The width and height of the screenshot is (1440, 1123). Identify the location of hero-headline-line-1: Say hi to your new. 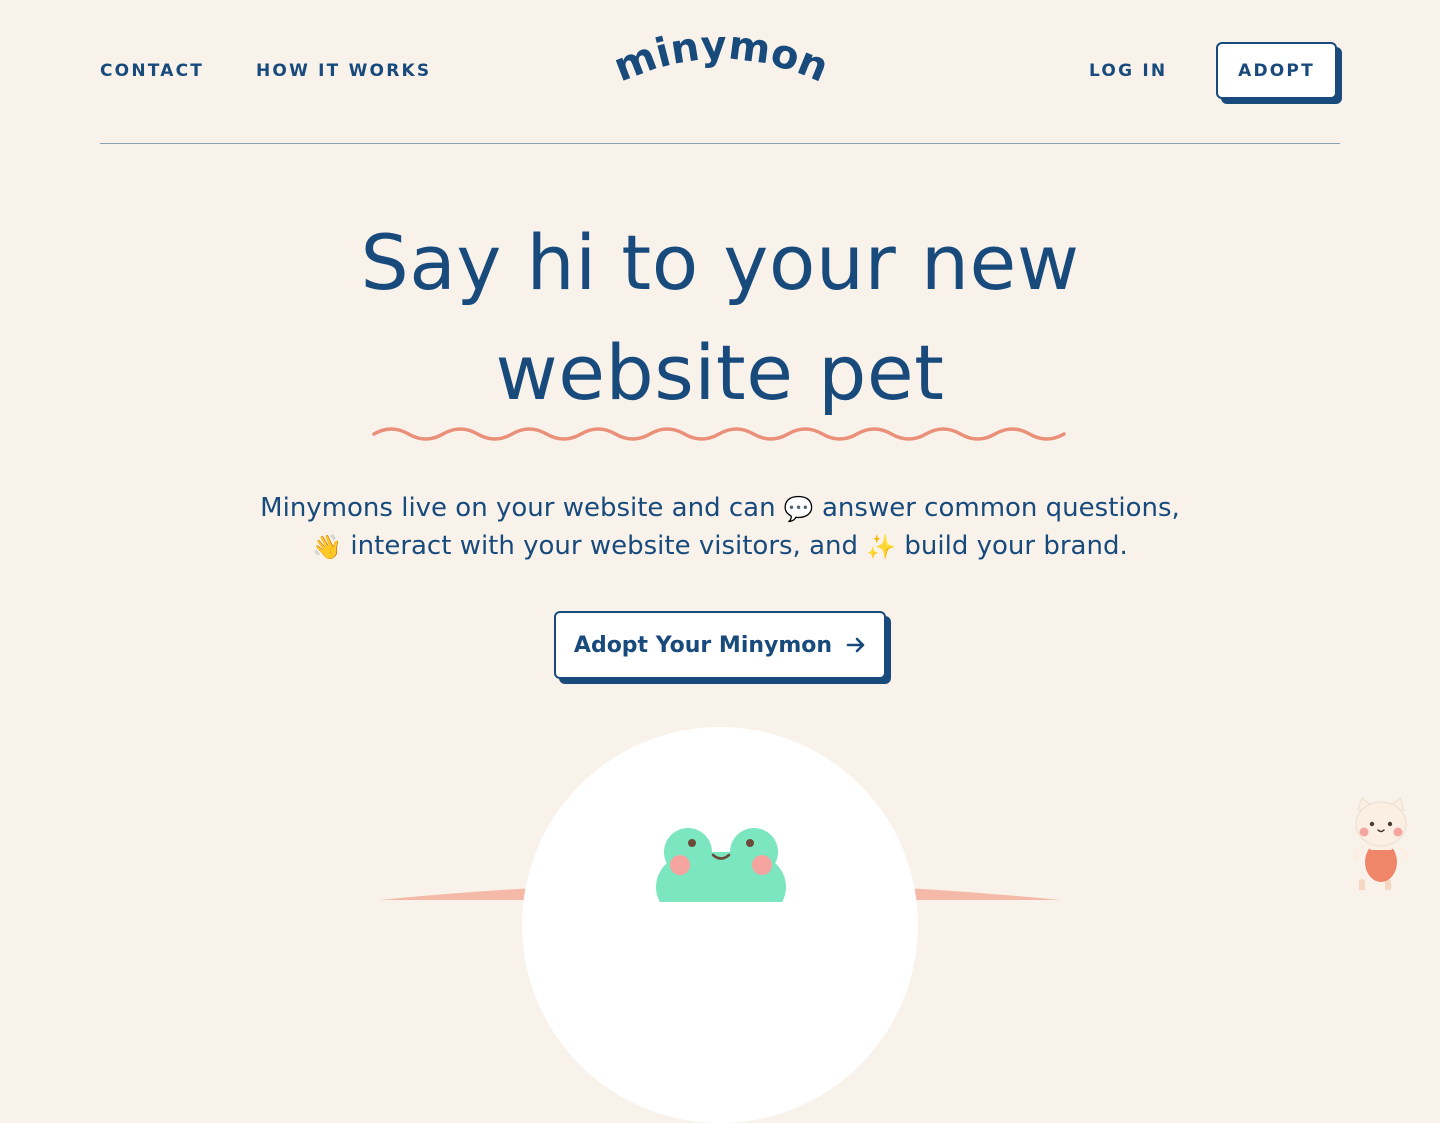
(720, 262).